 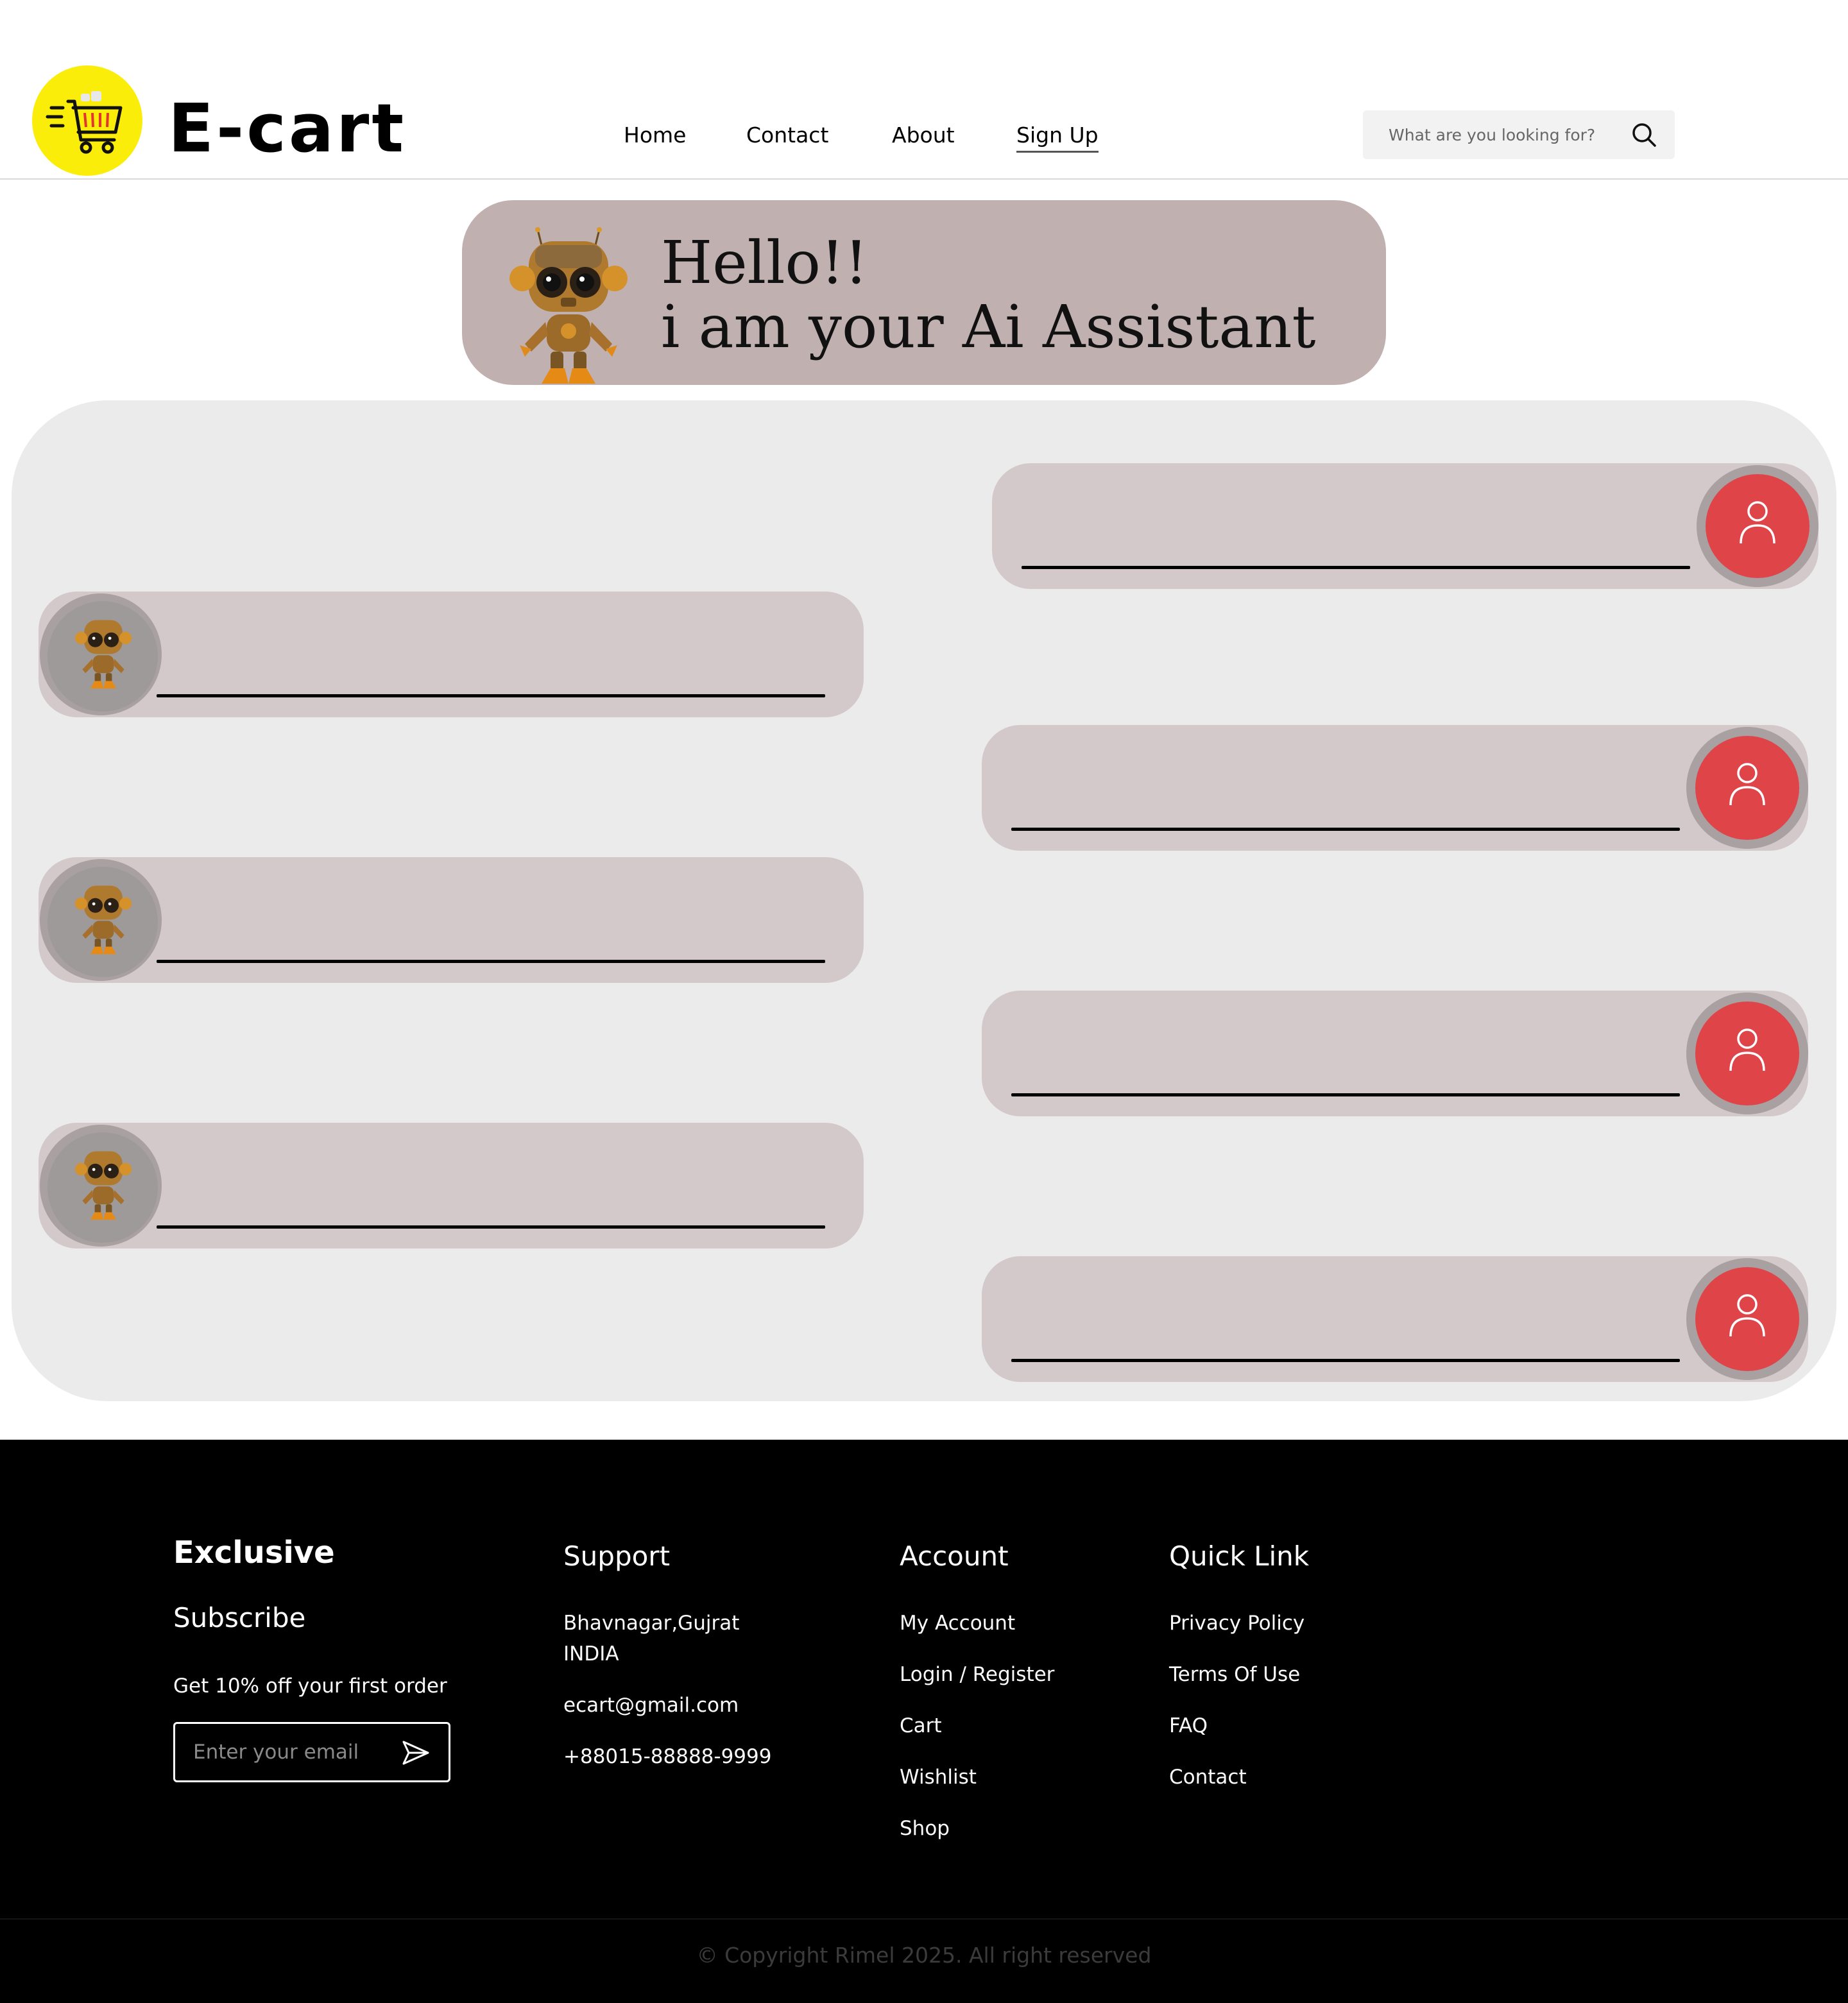 I want to click on assistant-greeting-banner: Hello!! i am your Ai Assistant, so click(x=924, y=292).